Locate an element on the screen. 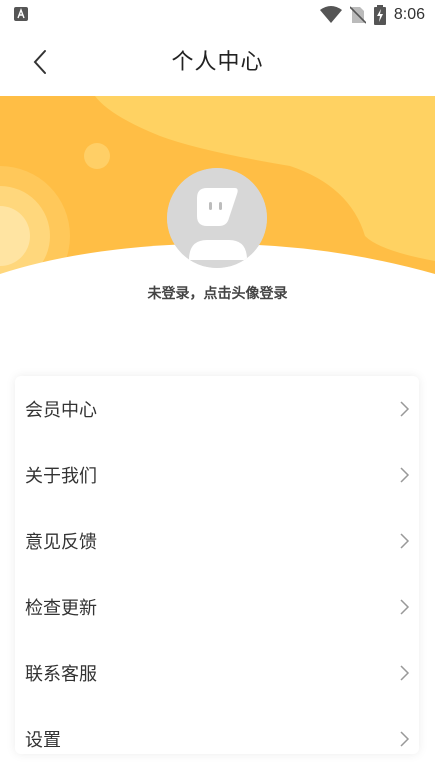 The width and height of the screenshot is (435, 773). wifi-icon is located at coordinates (330, 14).